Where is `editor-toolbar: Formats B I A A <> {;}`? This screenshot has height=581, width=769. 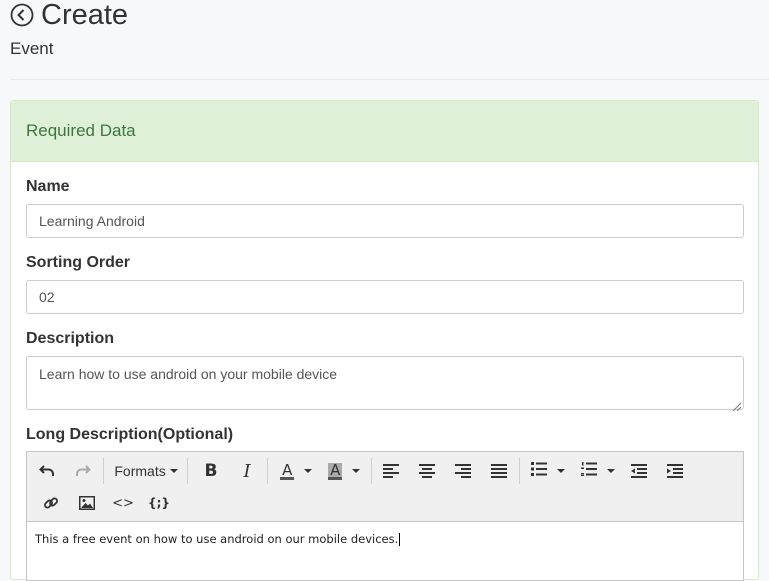
editor-toolbar: Formats B I A A <> {;} is located at coordinates (385, 487).